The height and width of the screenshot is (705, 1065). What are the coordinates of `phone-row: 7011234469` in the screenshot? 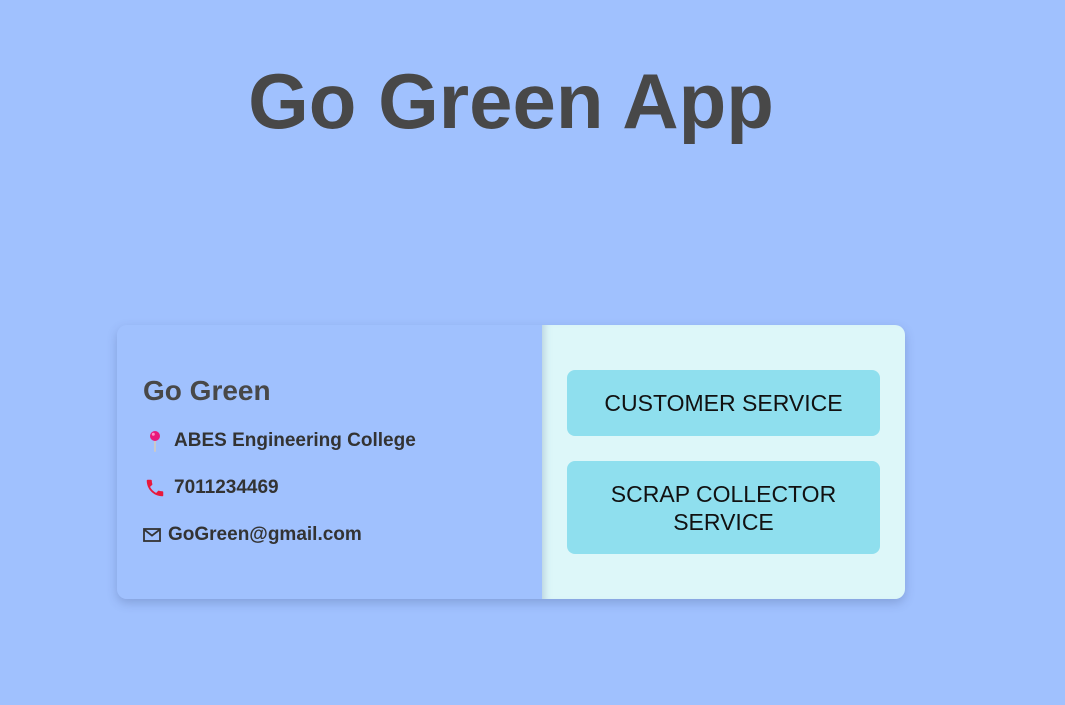 It's located at (342, 488).